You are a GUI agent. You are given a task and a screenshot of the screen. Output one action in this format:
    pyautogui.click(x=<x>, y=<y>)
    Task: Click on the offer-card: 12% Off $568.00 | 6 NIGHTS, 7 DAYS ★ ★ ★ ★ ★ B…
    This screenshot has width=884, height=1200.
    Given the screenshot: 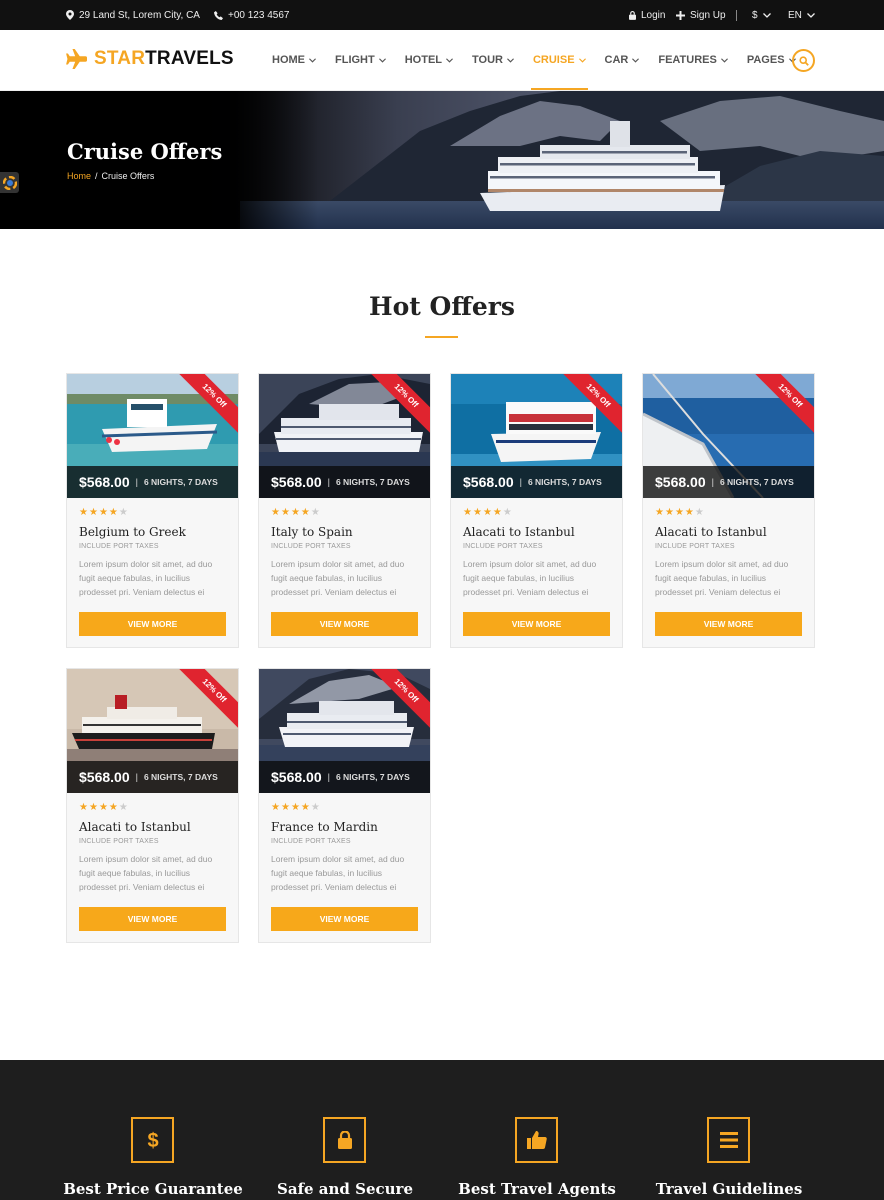 What is the action you would take?
    pyautogui.click(x=152, y=510)
    